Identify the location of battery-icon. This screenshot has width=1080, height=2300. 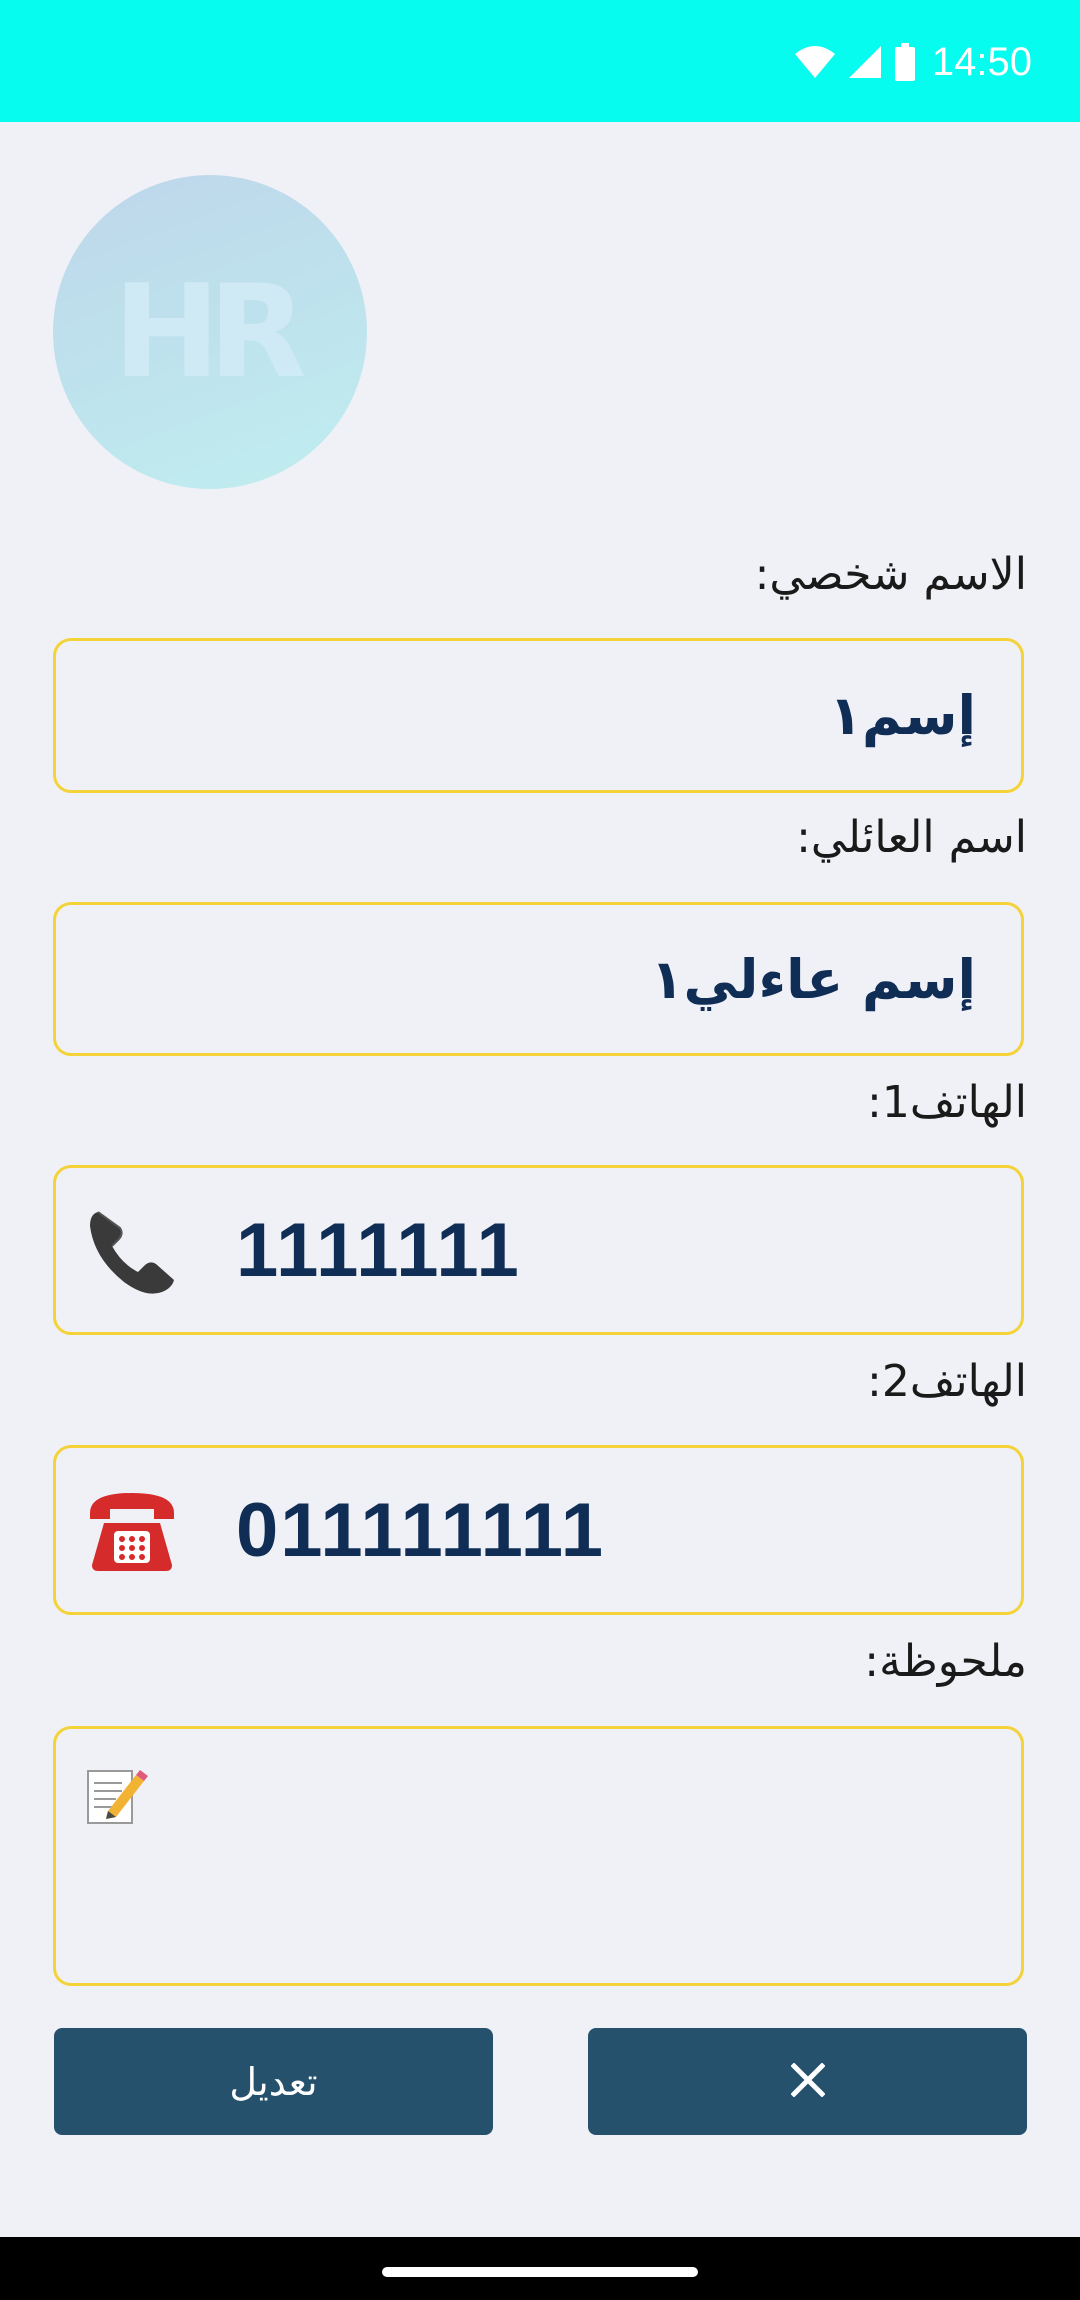
(905, 62).